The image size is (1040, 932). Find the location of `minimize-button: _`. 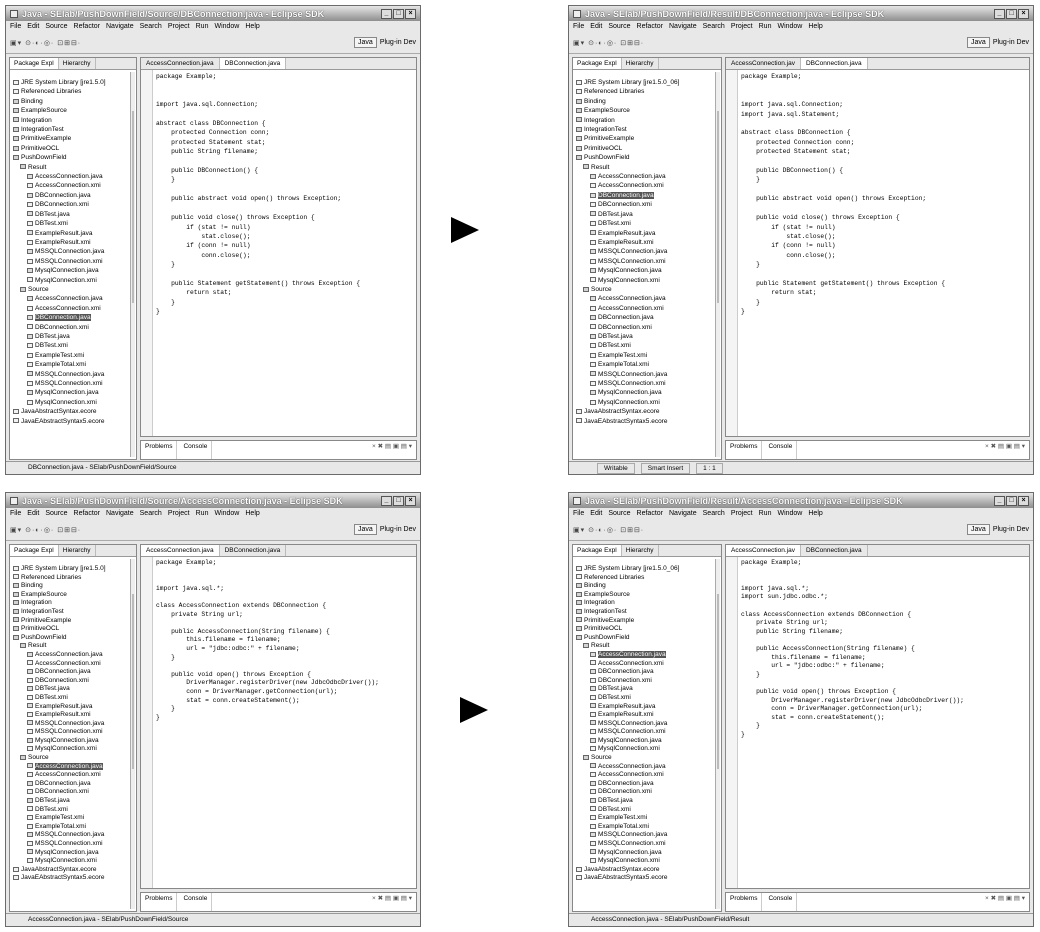

minimize-button: _ is located at coordinates (999, 500).